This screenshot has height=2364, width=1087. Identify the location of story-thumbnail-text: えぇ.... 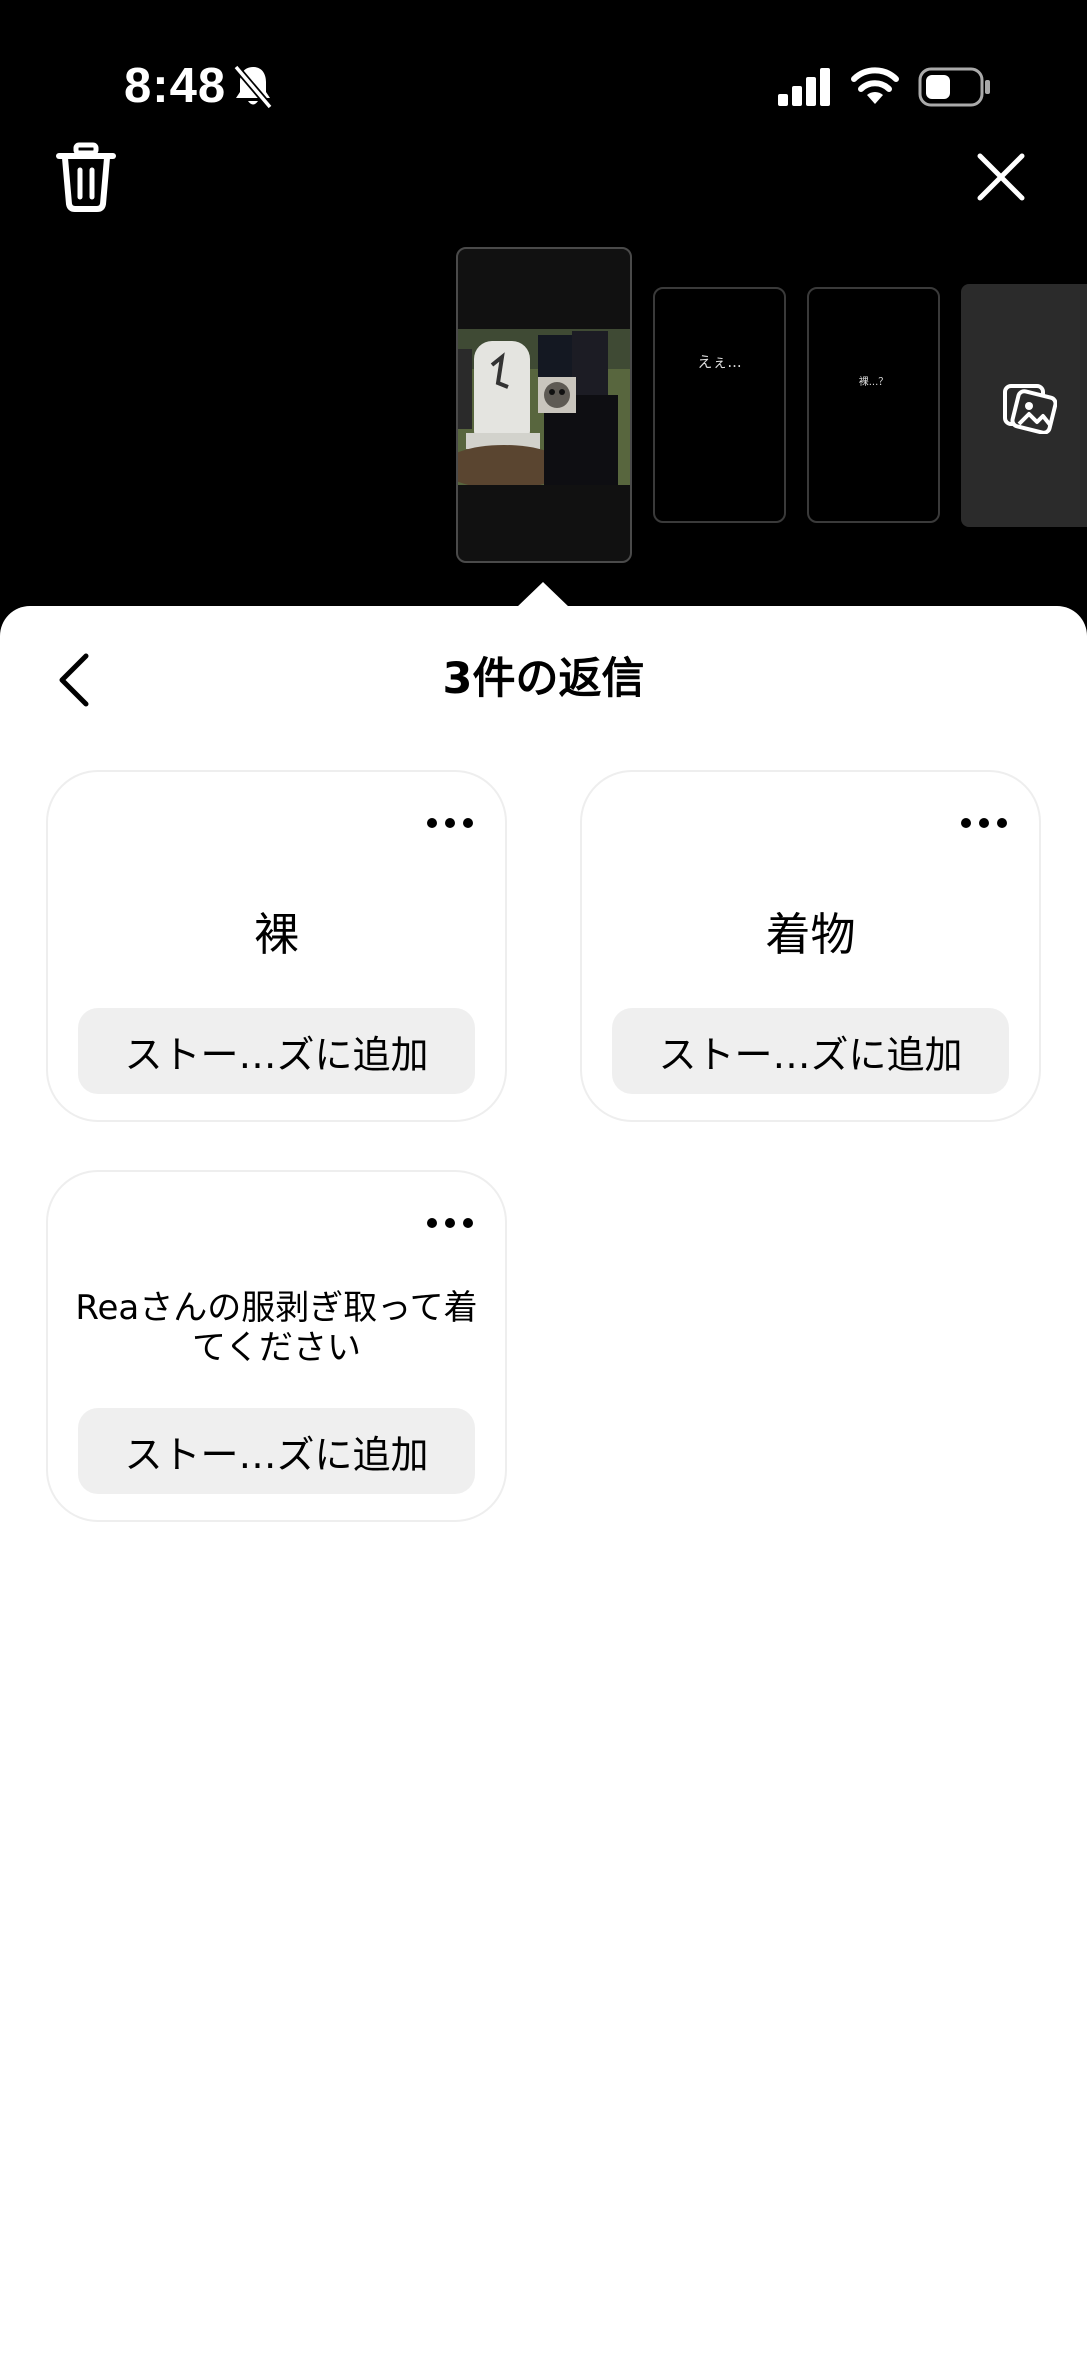
(719, 362).